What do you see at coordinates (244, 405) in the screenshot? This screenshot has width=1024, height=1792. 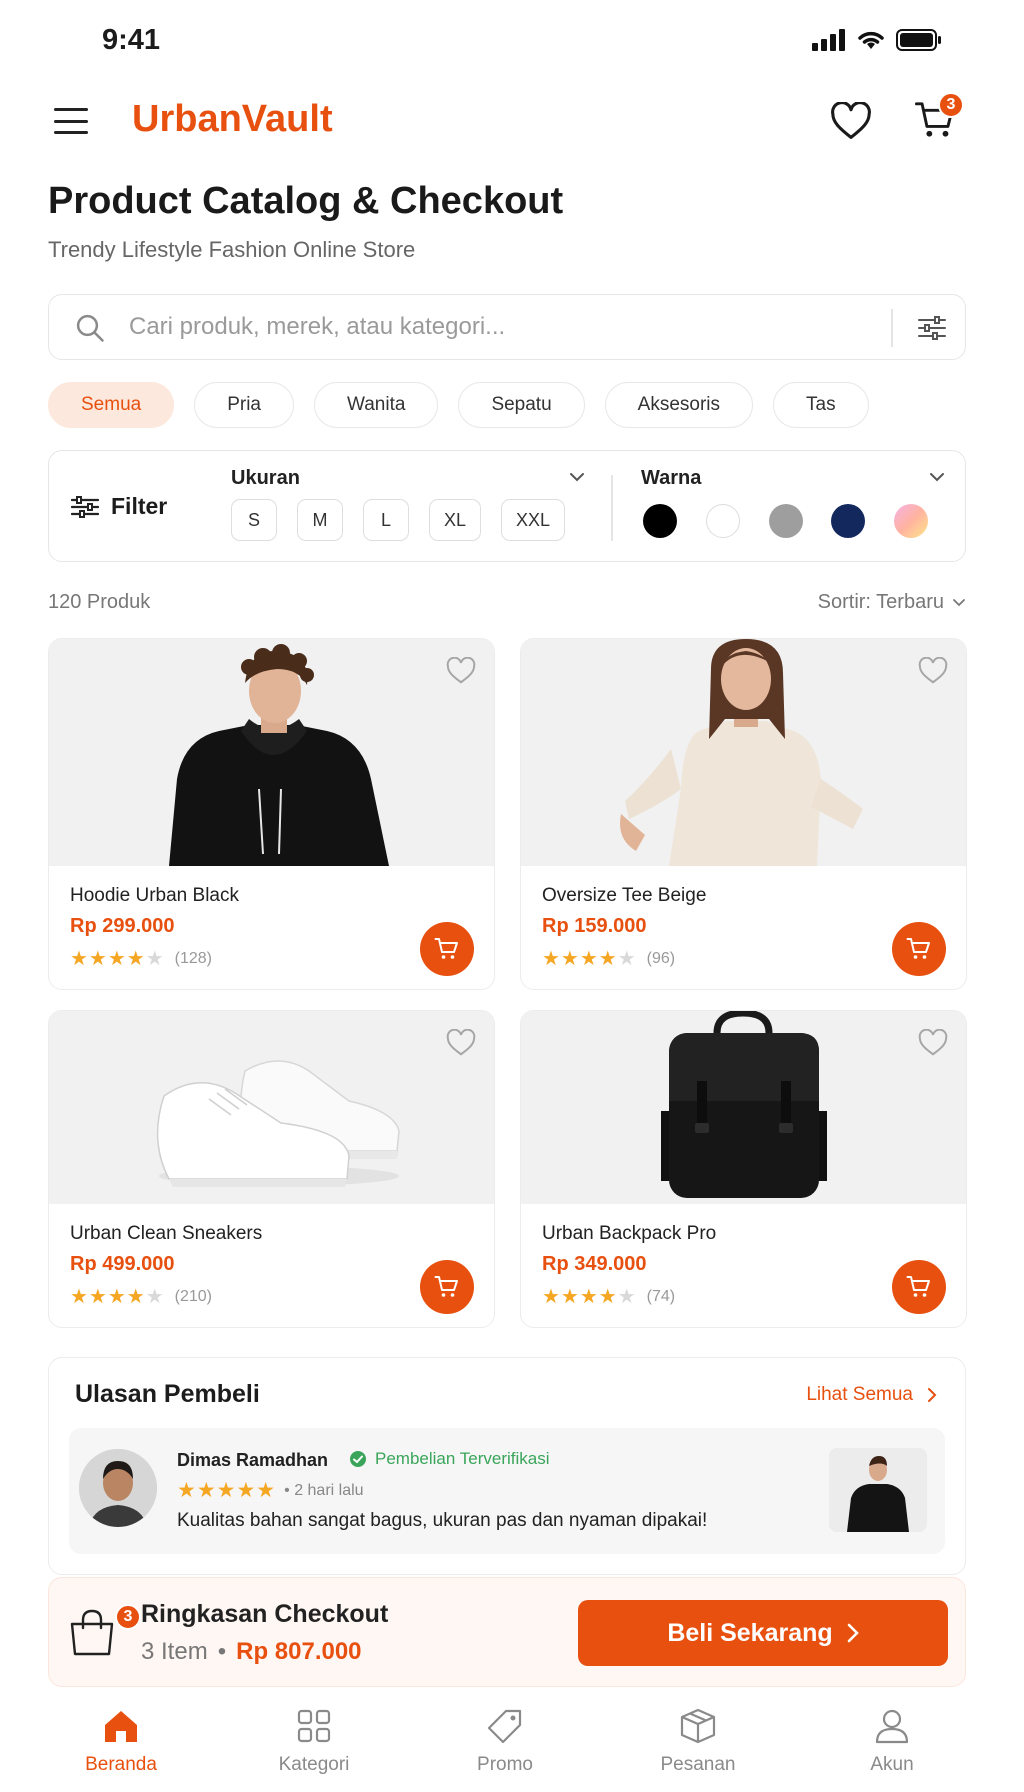 I see `chip-pria: Pria` at bounding box center [244, 405].